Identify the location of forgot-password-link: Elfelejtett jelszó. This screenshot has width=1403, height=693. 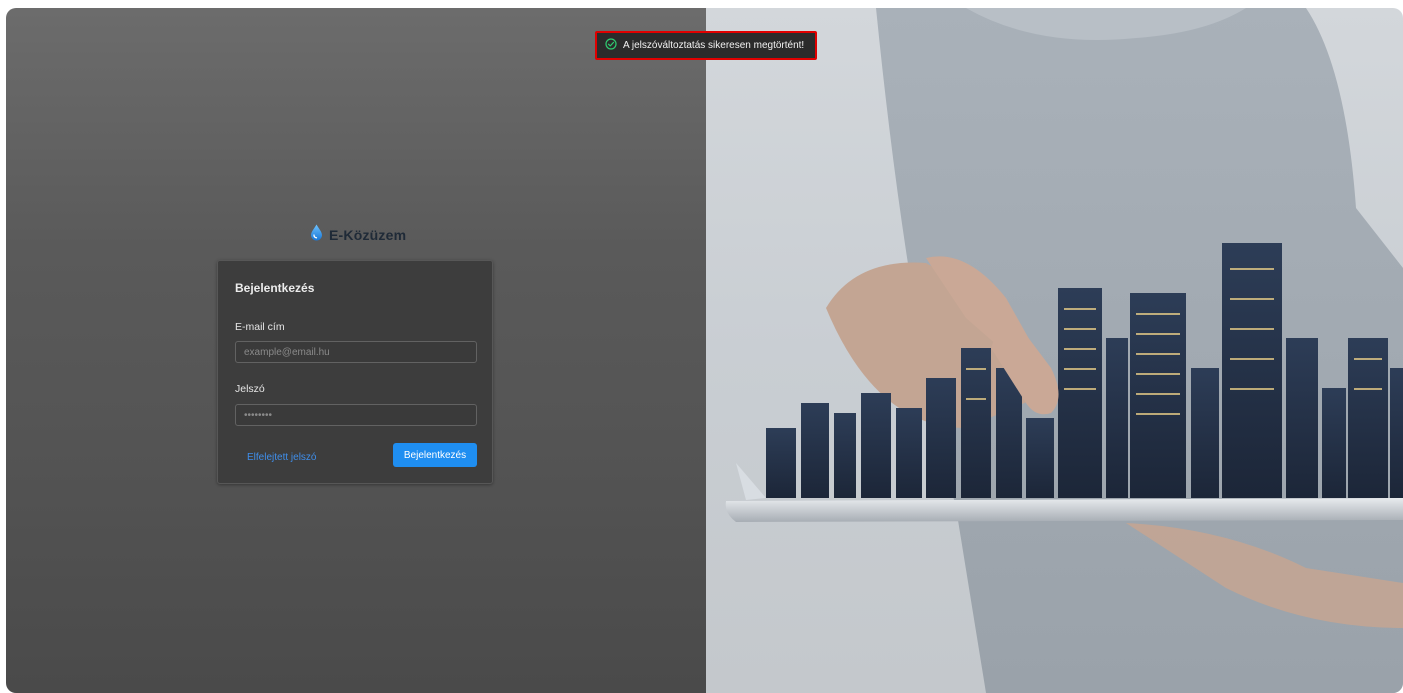
(281, 457).